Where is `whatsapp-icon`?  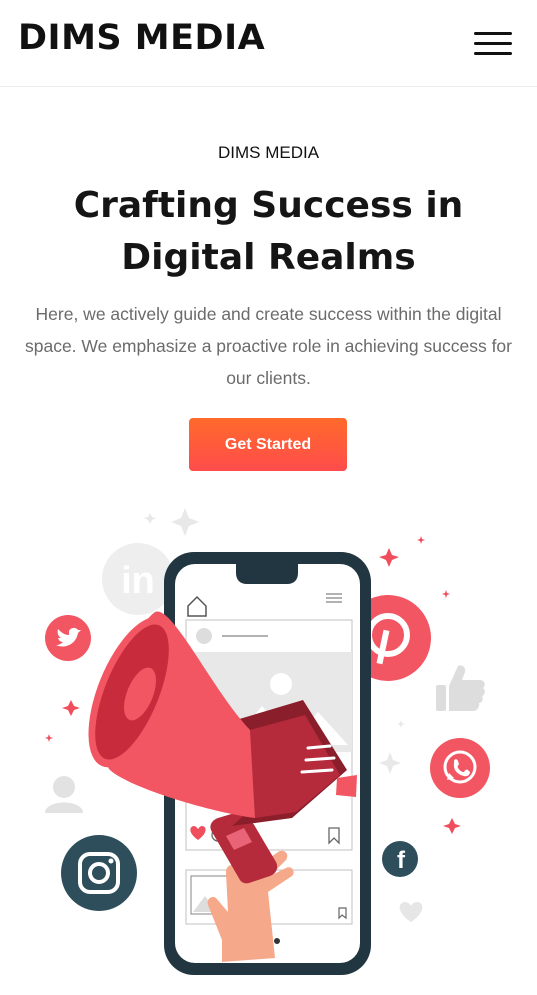 whatsapp-icon is located at coordinates (460, 768).